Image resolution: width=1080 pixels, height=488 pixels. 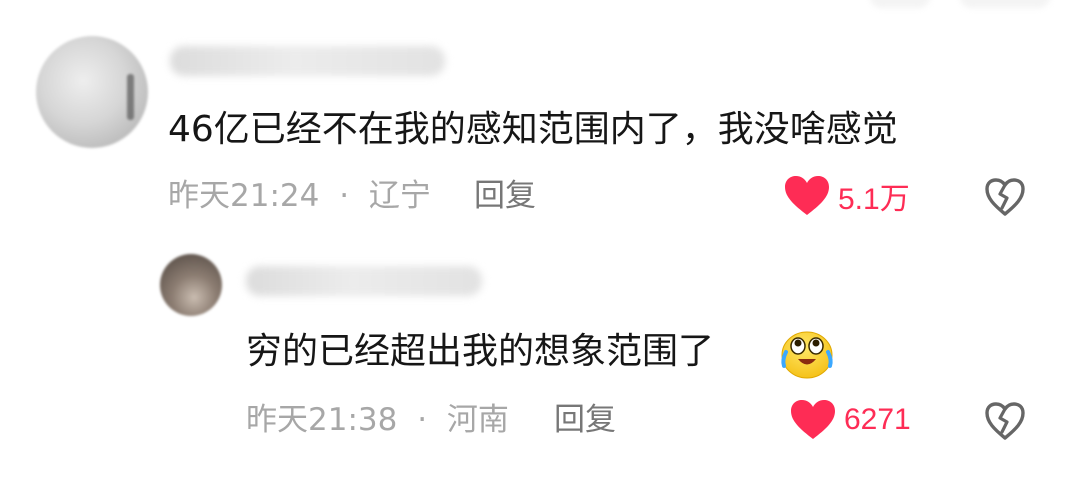 I want to click on like-count: 6271, so click(x=877, y=419).